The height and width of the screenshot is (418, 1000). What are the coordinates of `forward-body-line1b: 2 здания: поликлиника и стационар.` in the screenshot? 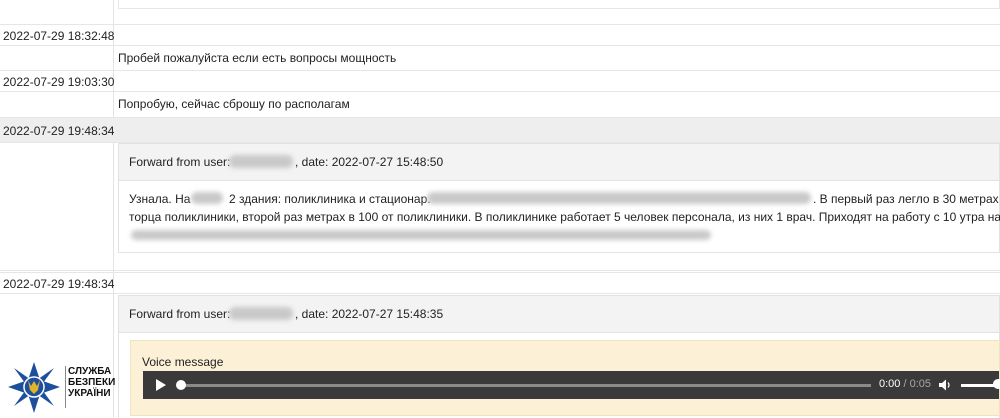 It's located at (330, 199).